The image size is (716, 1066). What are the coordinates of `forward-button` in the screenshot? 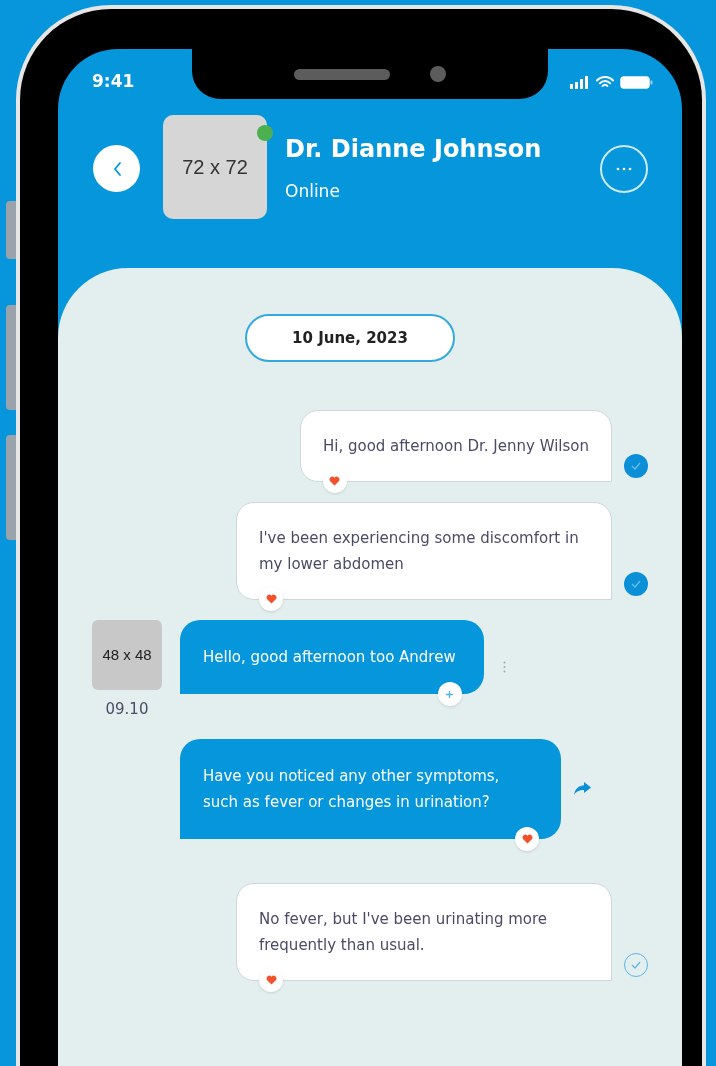 It's located at (582, 788).